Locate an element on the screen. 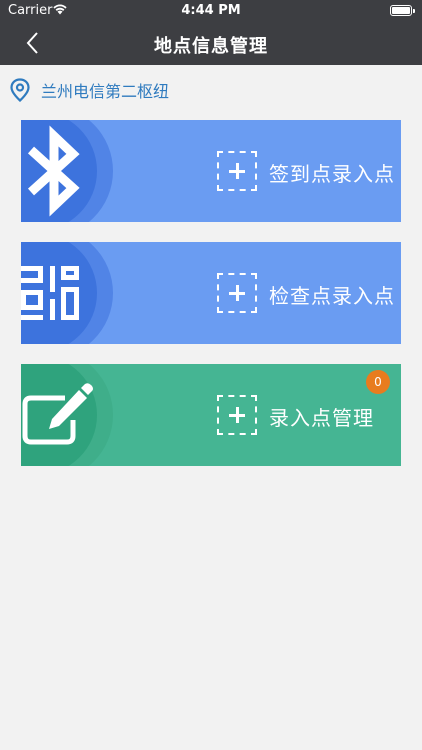  status-time: 4:44 PM is located at coordinates (211, 10).